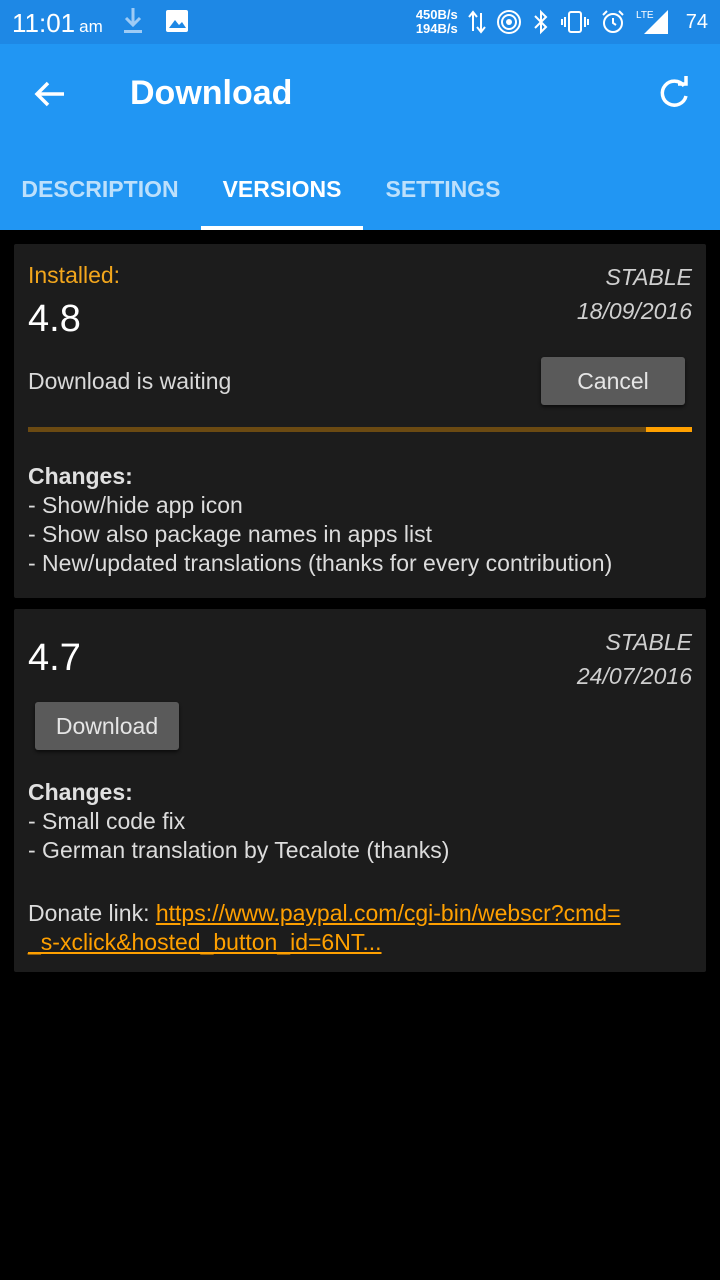 Image resolution: width=720 pixels, height=1280 pixels. I want to click on status-right-icons: 450B/s 194B/s LTE 74, so click(562, 22).